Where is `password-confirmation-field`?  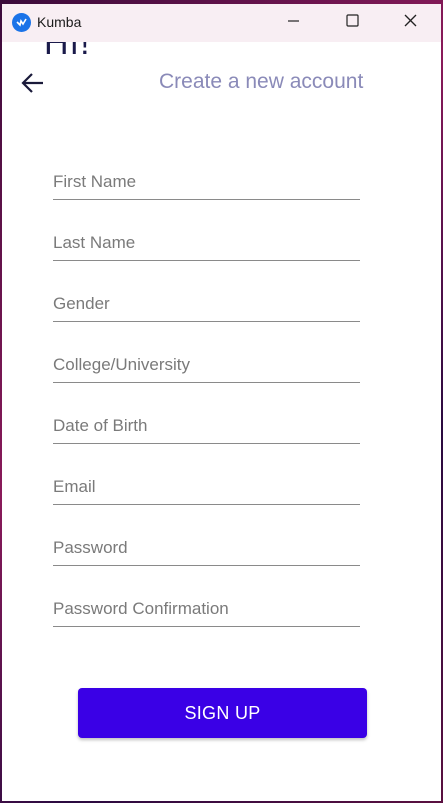 password-confirmation-field is located at coordinates (206, 606).